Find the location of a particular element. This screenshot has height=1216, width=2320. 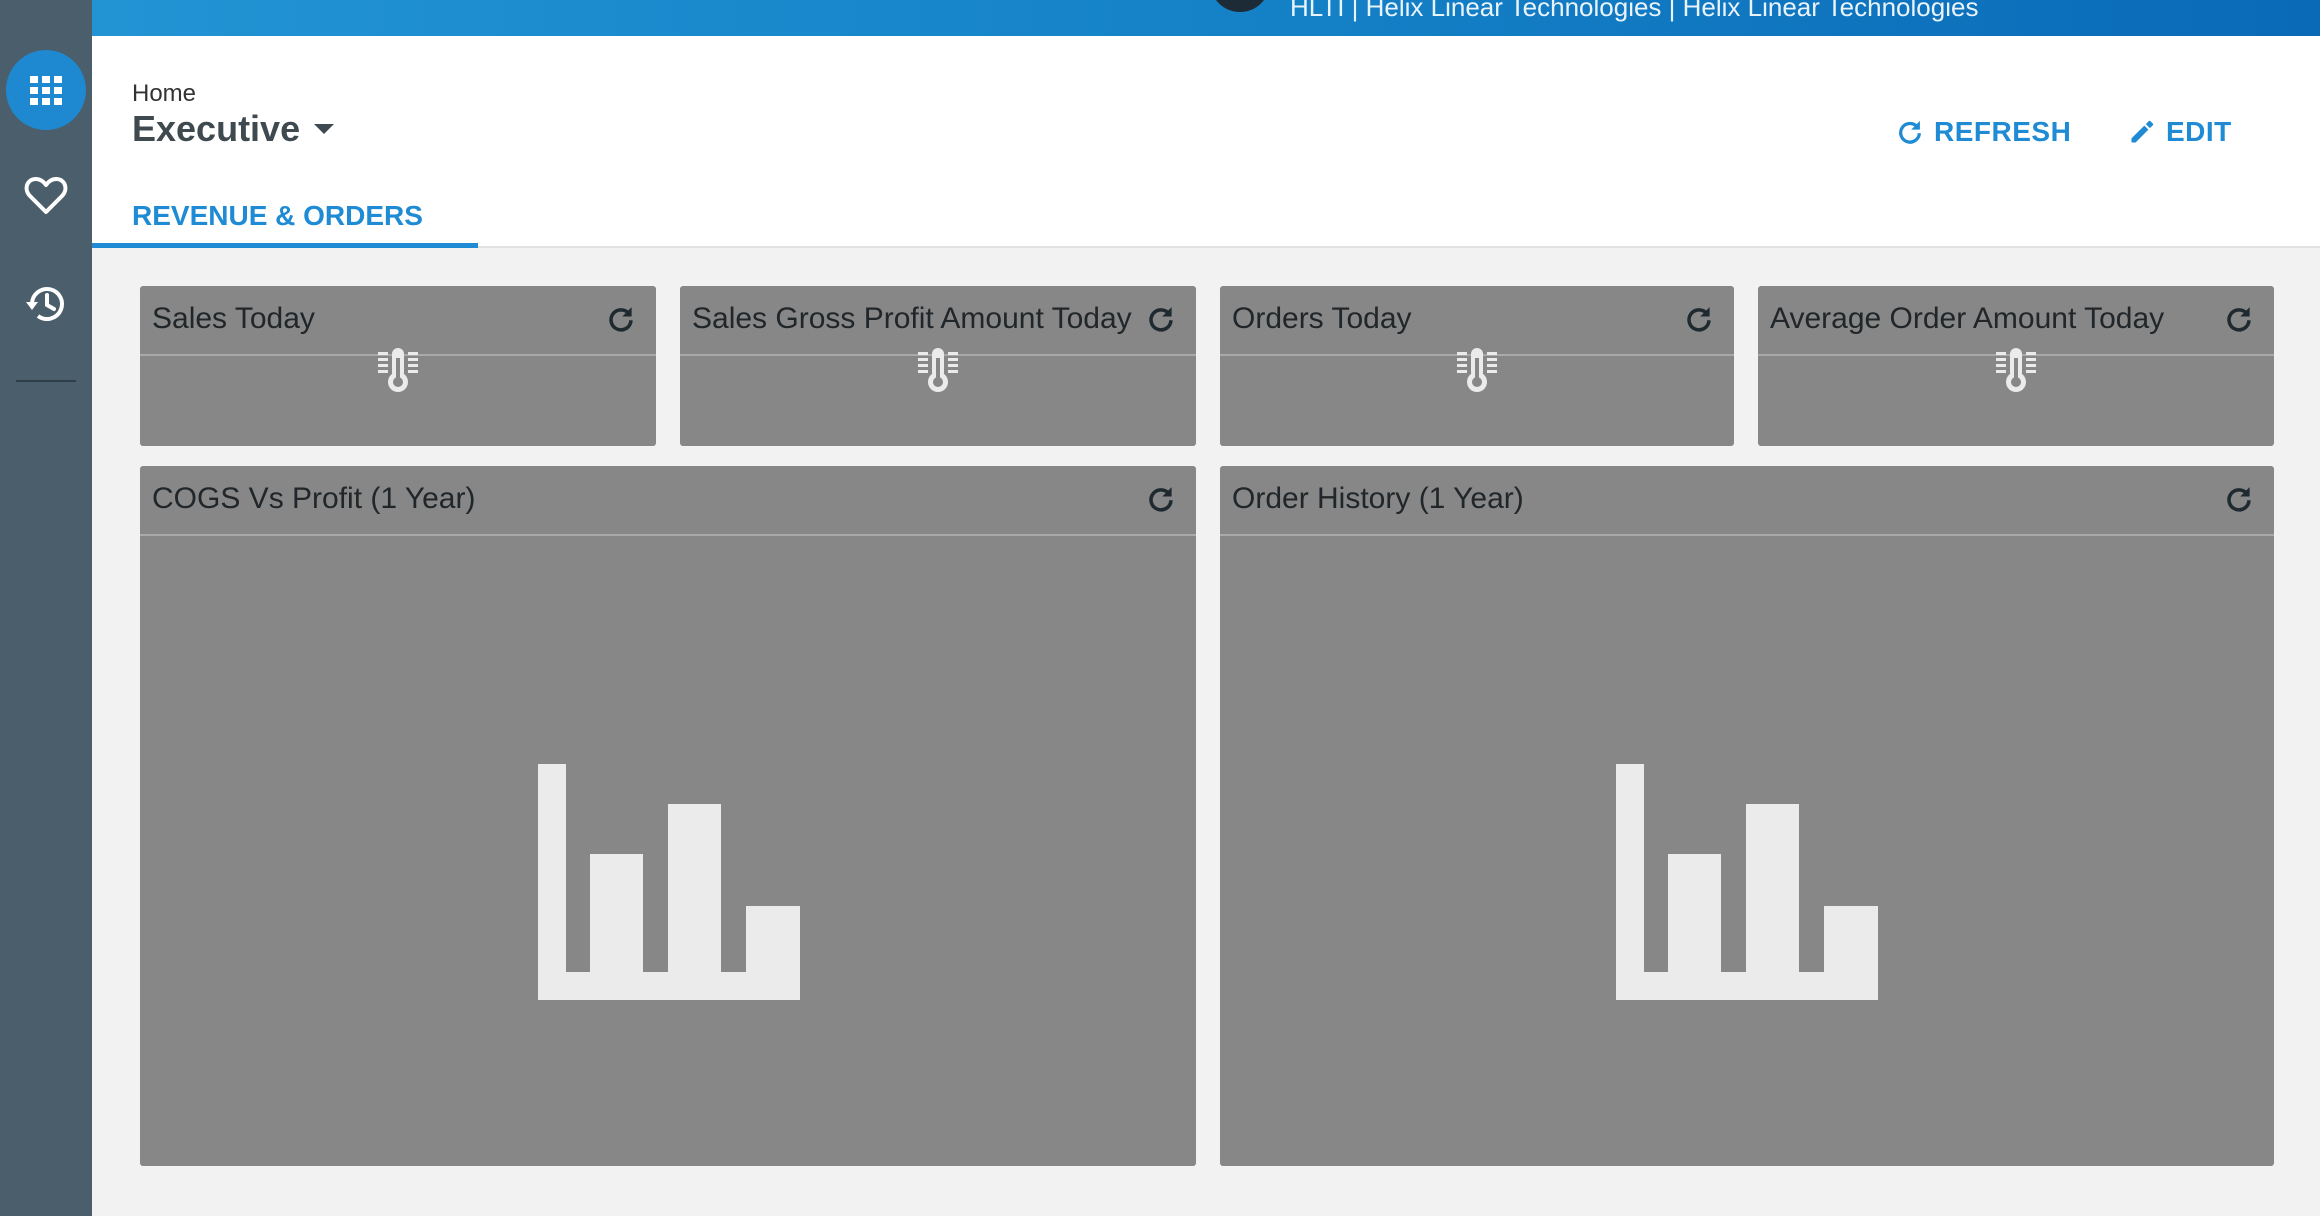

kpi-widget-sales-today: Sales Today is located at coordinates (398, 366).